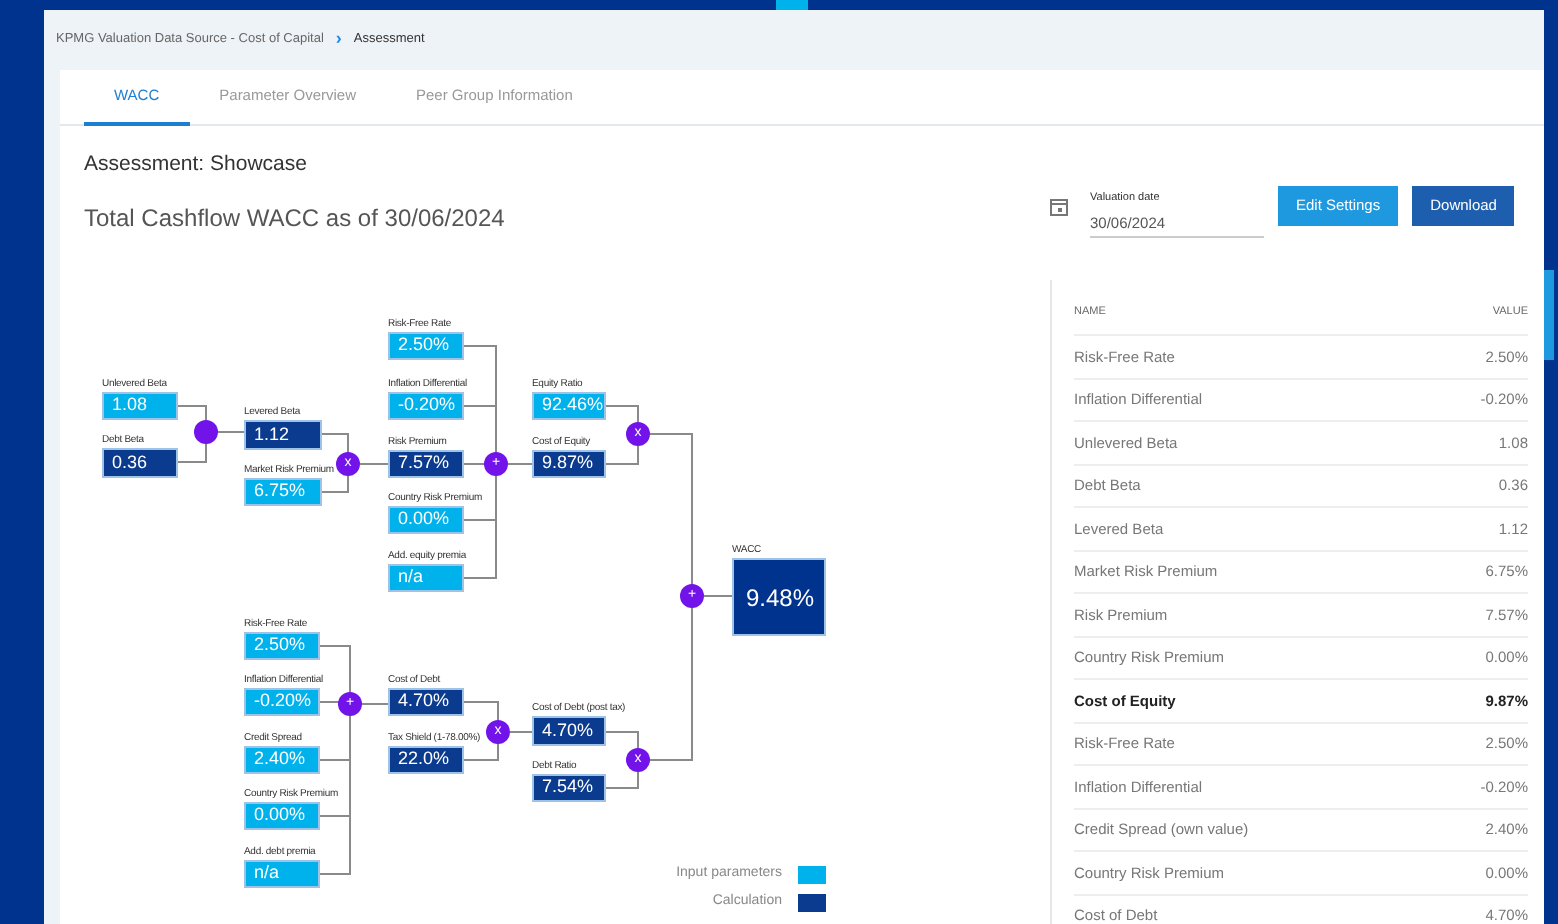  Describe the element at coordinates (140, 463) in the screenshot. I see `value-node: 0.36` at that location.